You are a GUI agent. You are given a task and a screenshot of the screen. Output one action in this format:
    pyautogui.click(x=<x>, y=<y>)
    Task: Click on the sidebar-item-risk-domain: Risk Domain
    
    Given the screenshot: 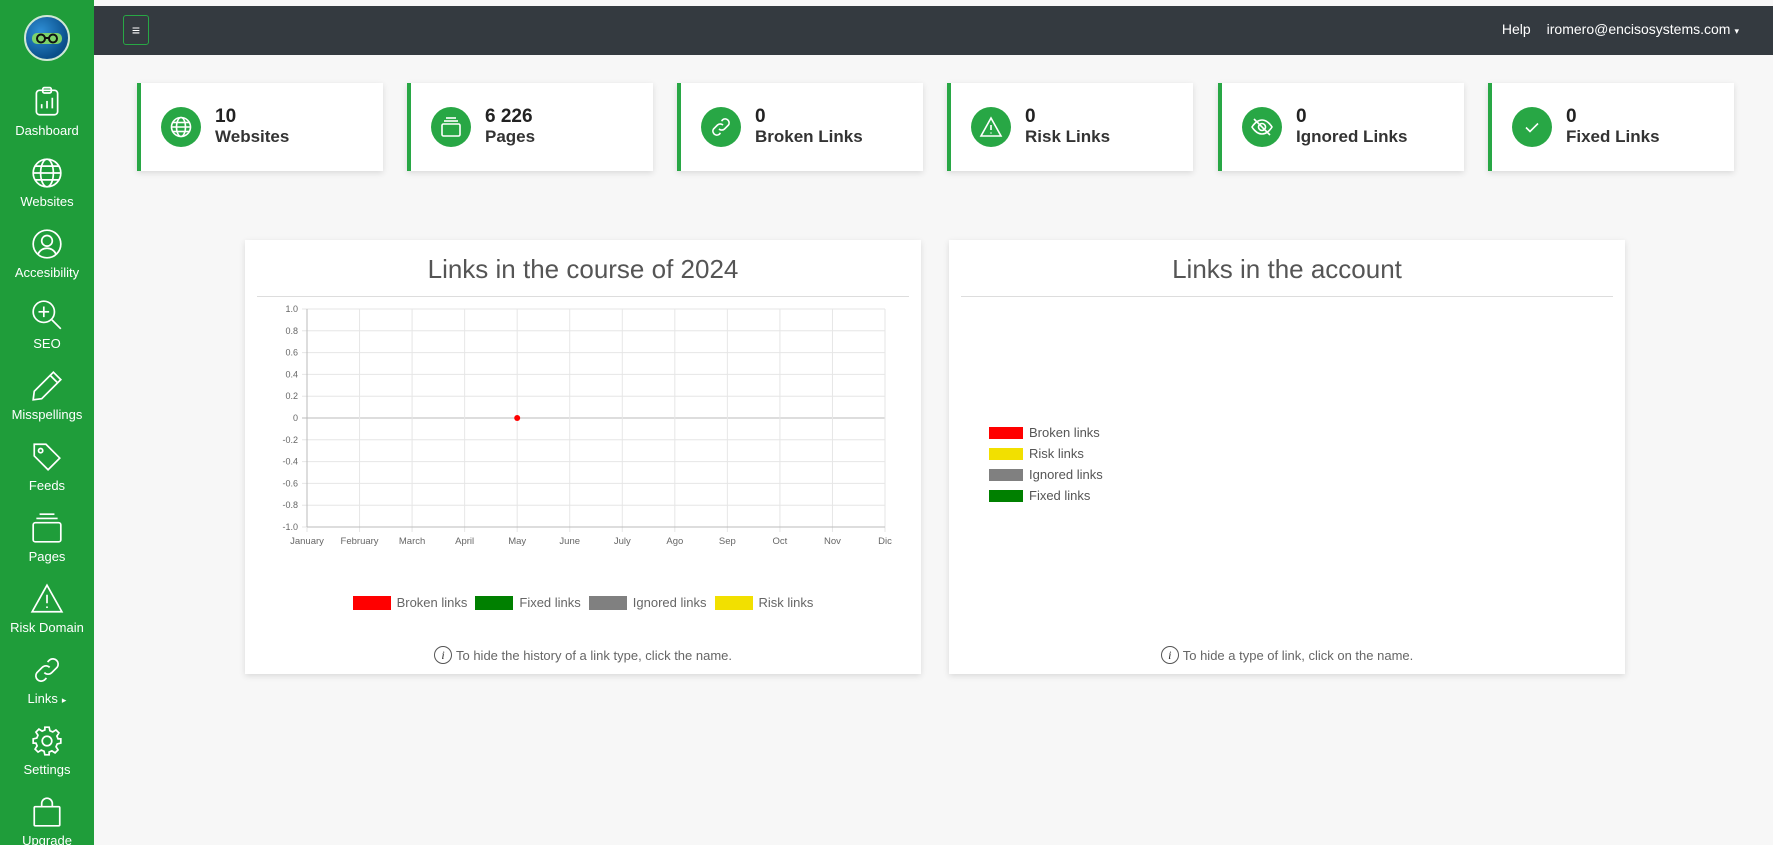 What is the action you would take?
    pyautogui.click(x=47, y=608)
    